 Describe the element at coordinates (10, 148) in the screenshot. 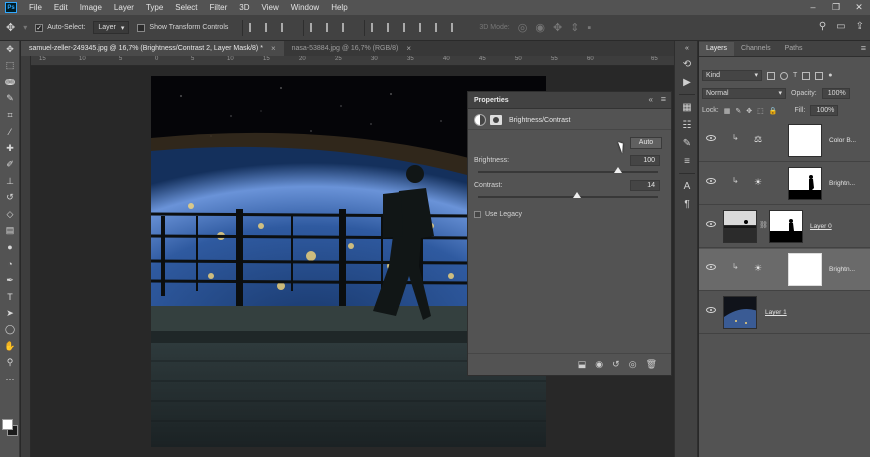

I see `healing-brush-tool-icon: ✚` at that location.